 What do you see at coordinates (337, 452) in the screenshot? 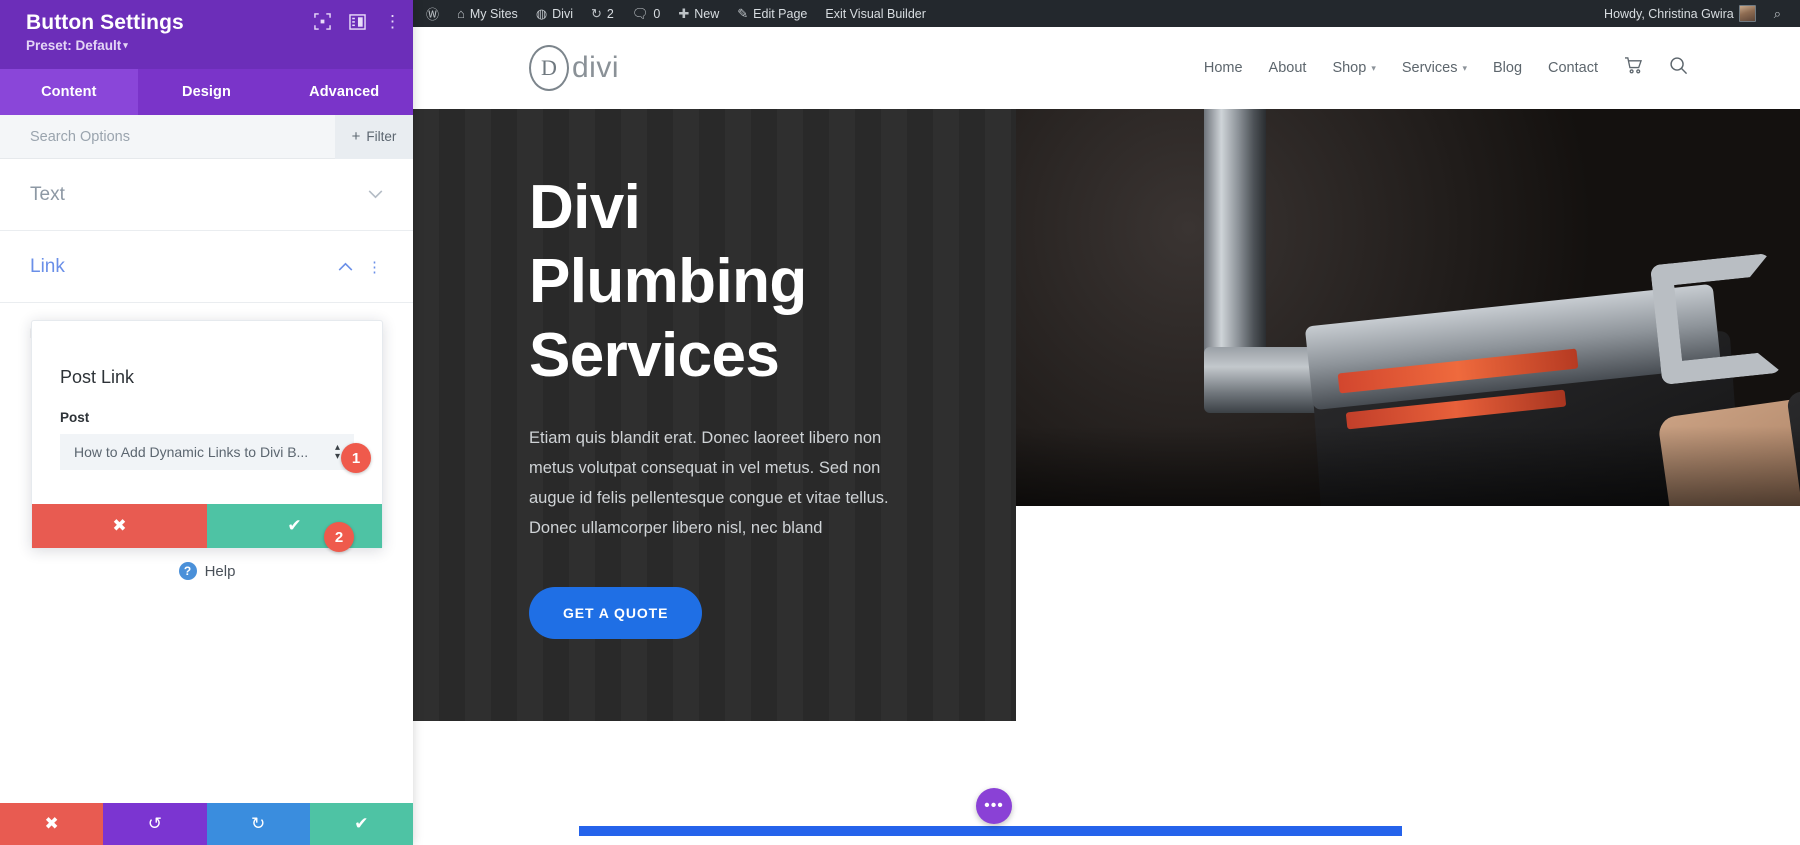
I see `spinner-arrows-icon: ▴ ▾` at bounding box center [337, 452].